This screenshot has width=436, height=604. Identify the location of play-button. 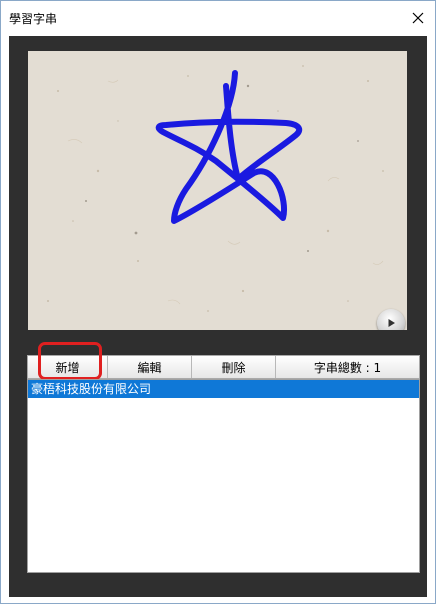
(391, 319).